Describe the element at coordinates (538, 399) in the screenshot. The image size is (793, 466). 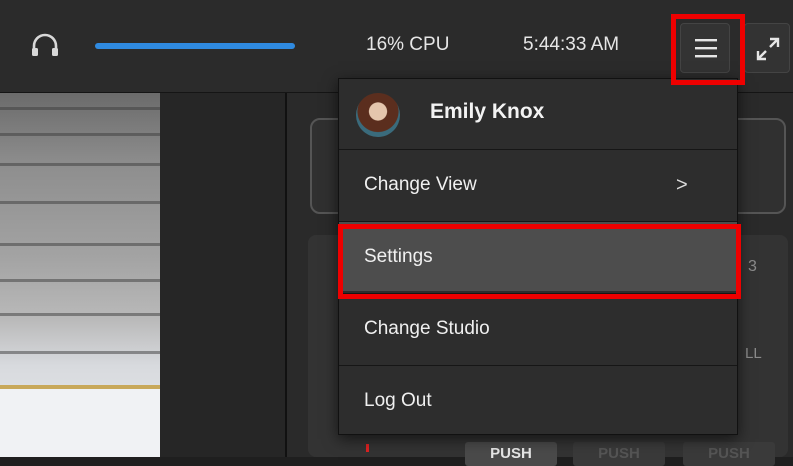
I see `menu-item-log-out: Log Out` at that location.